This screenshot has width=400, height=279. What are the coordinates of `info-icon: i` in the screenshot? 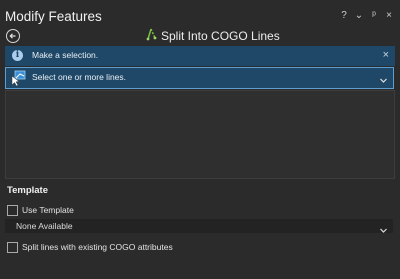 It's located at (17, 55).